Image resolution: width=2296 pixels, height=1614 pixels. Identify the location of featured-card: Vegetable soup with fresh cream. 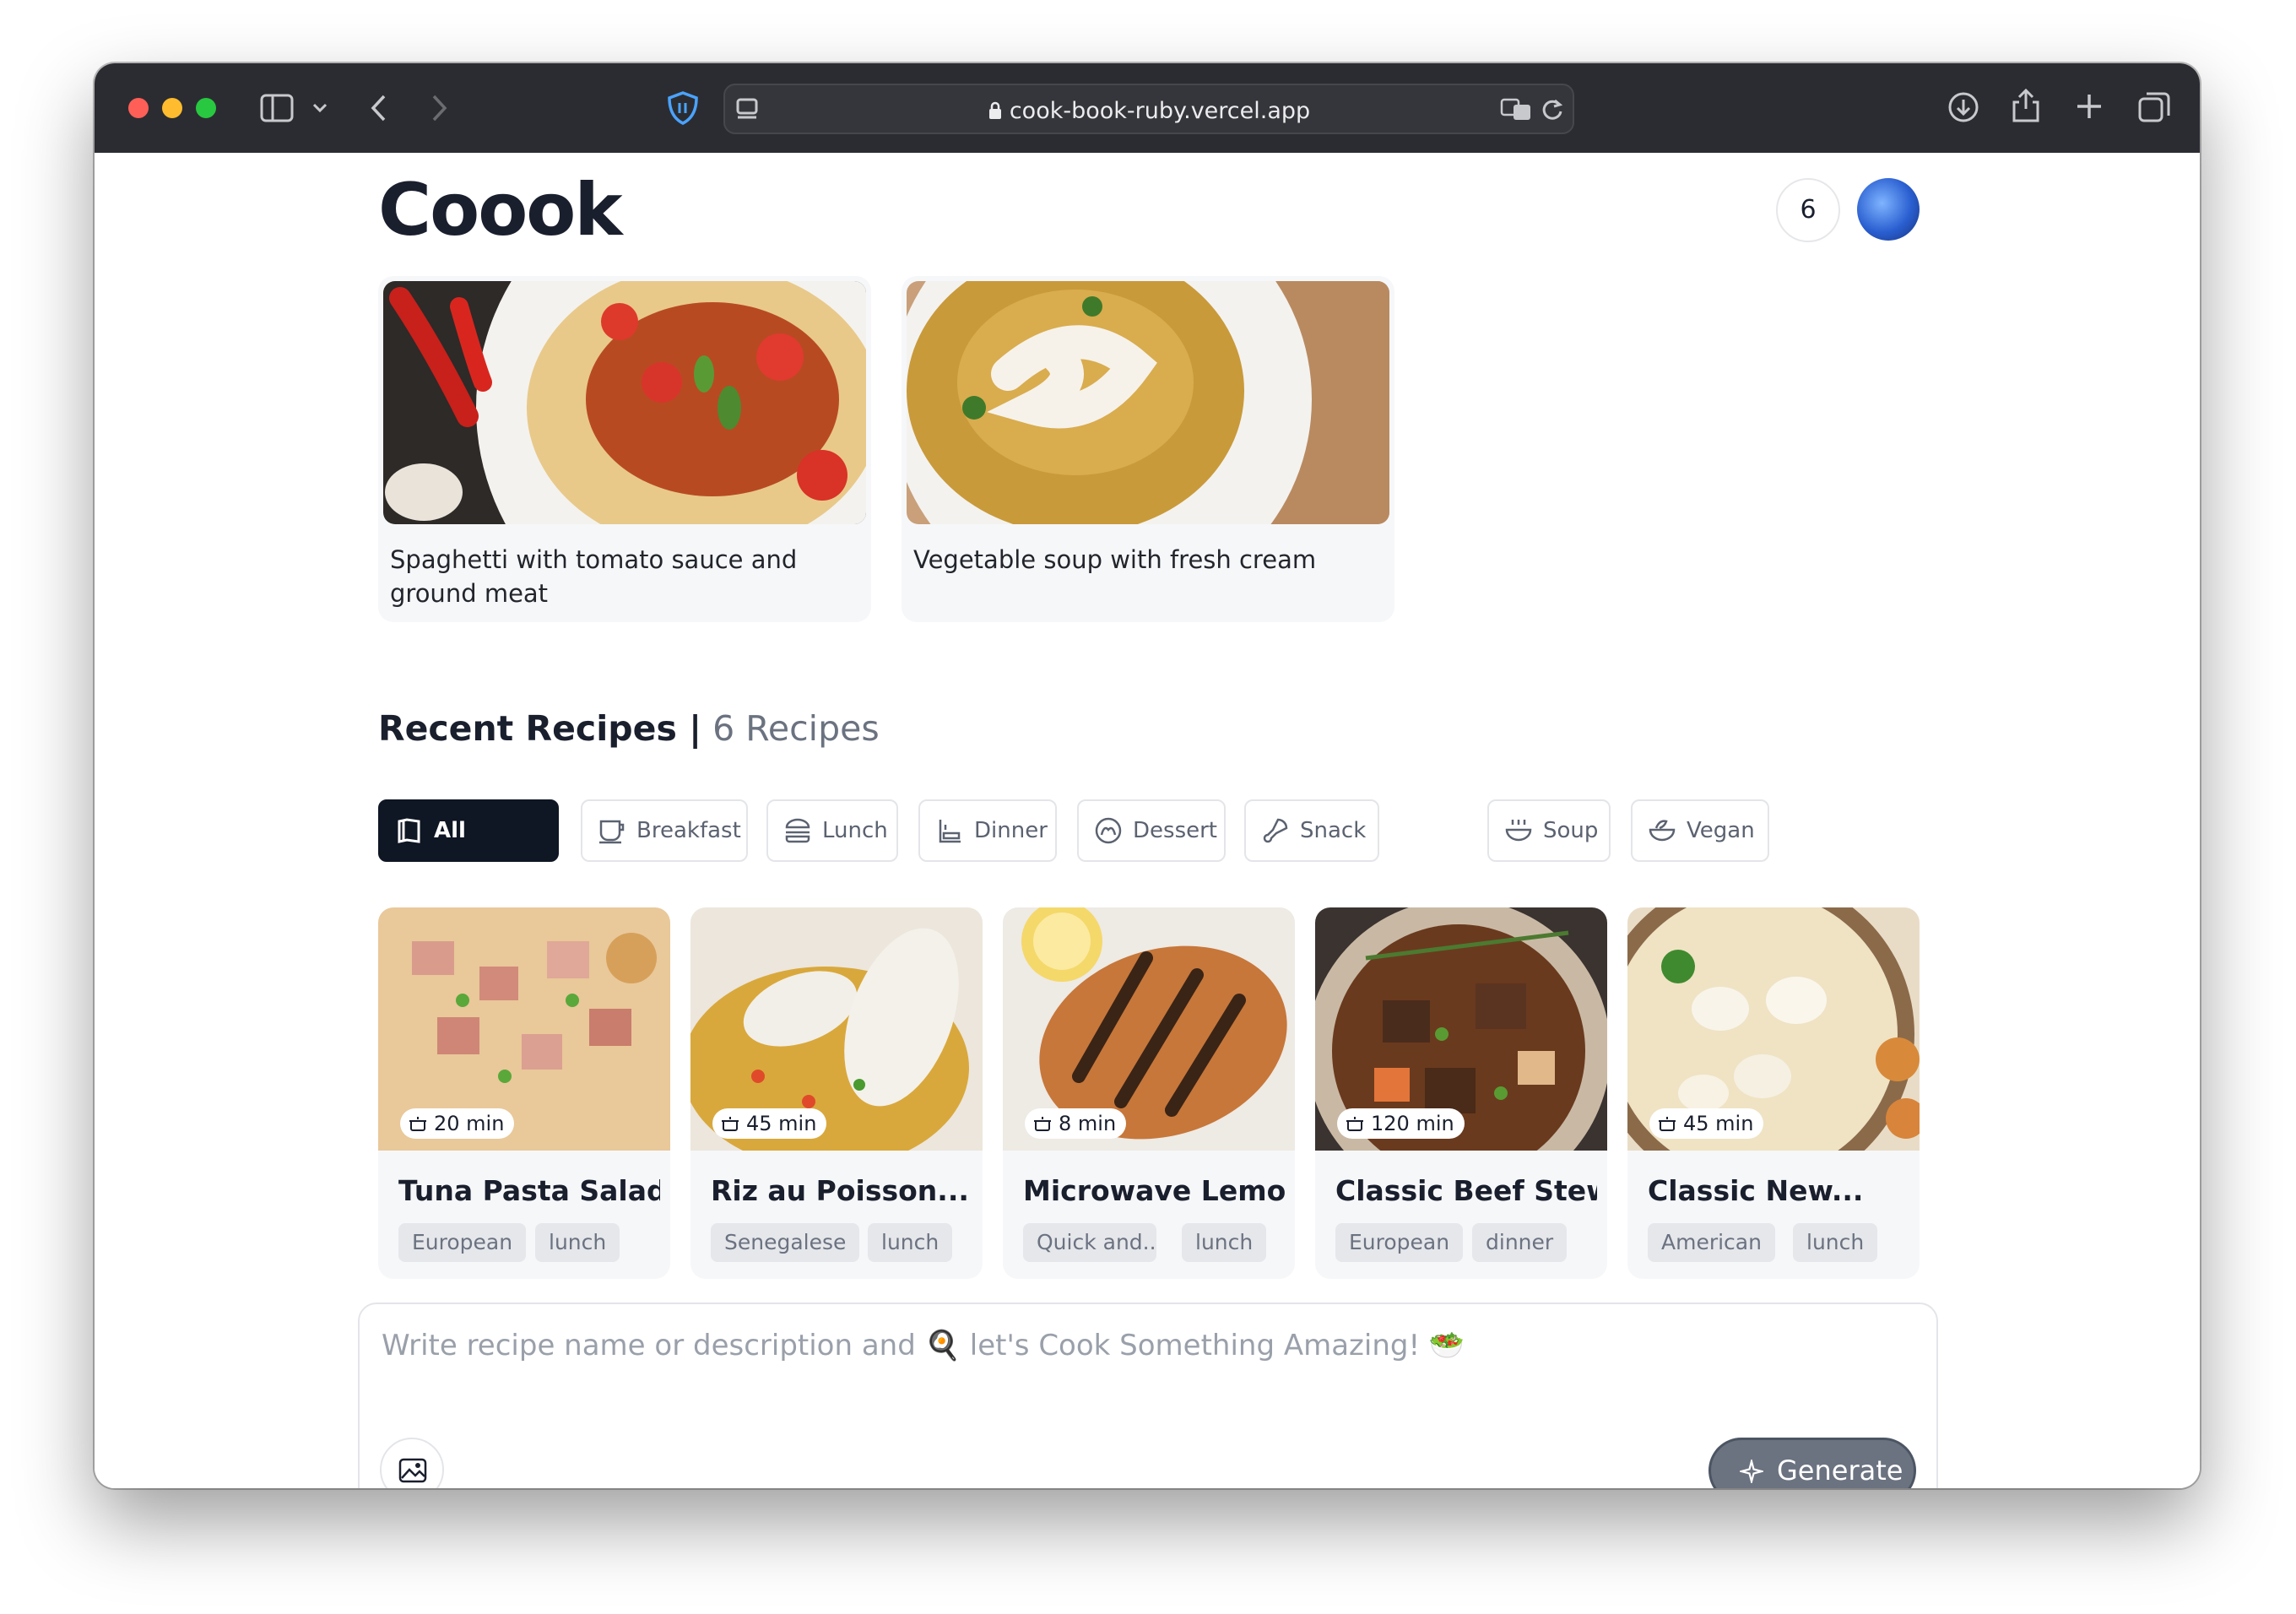
(1148, 449).